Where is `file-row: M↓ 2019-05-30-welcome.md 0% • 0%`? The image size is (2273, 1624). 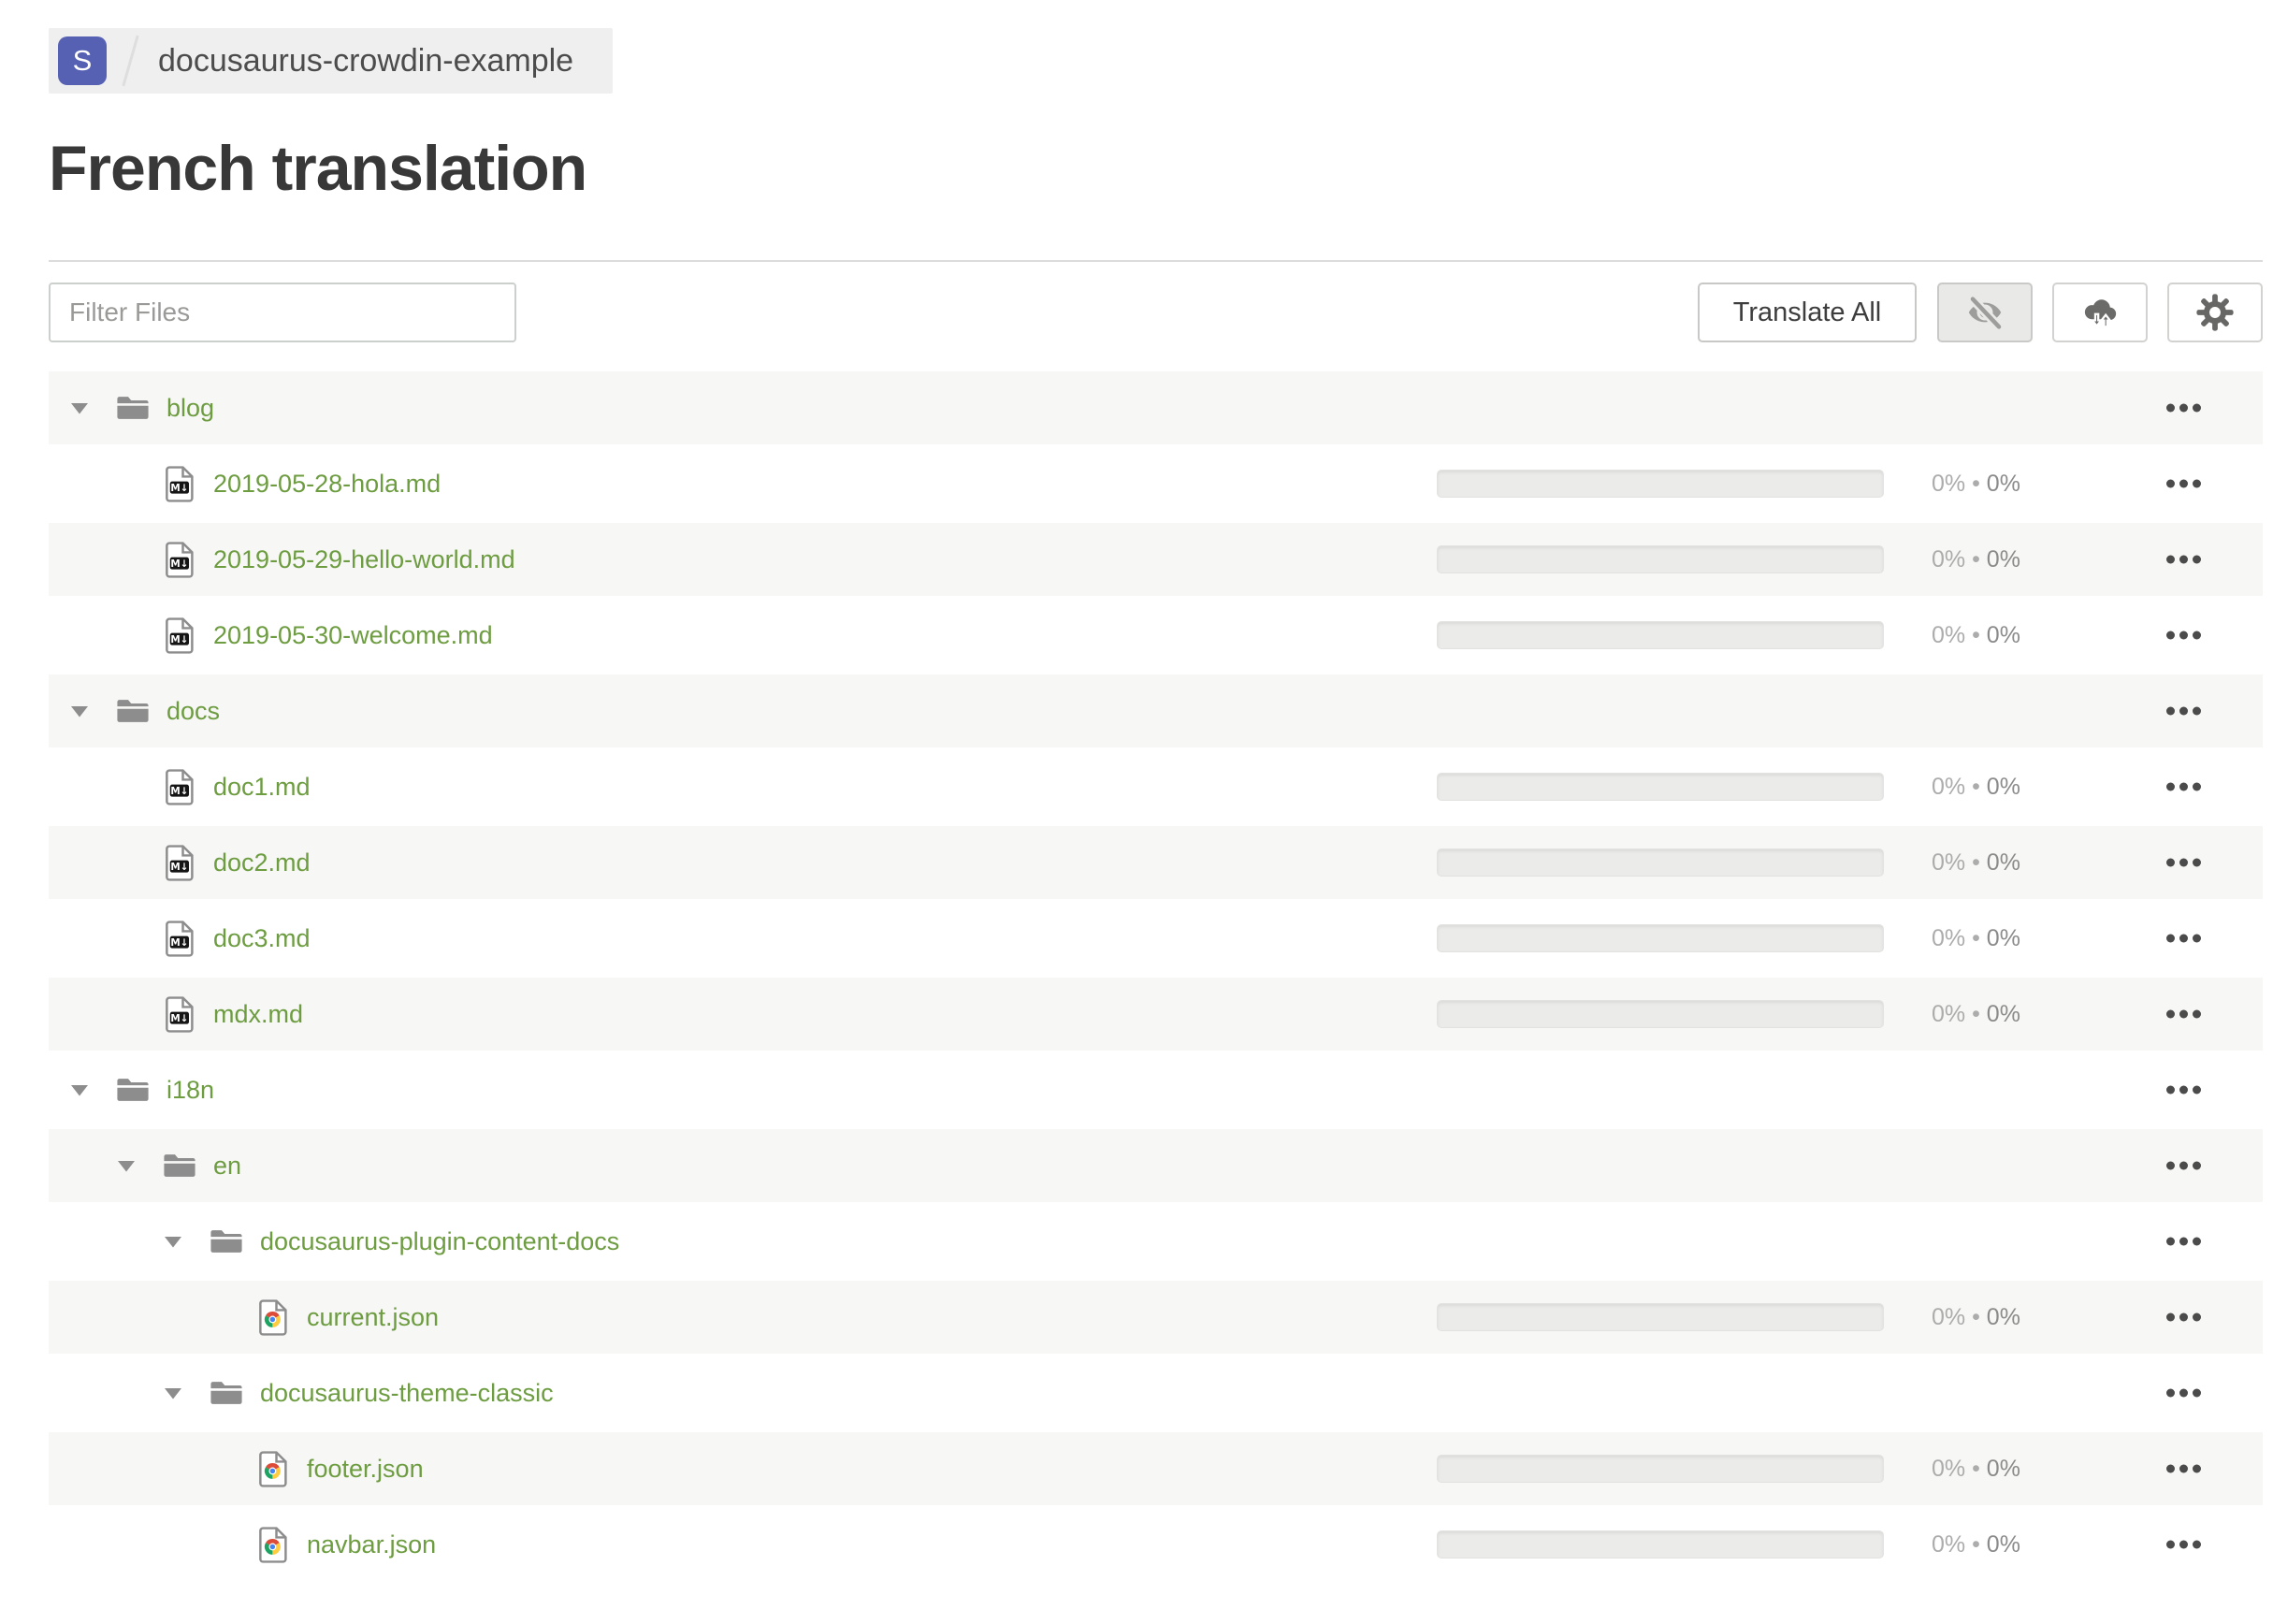 file-row: M↓ 2019-05-30-welcome.md 0% • 0% is located at coordinates (1156, 636).